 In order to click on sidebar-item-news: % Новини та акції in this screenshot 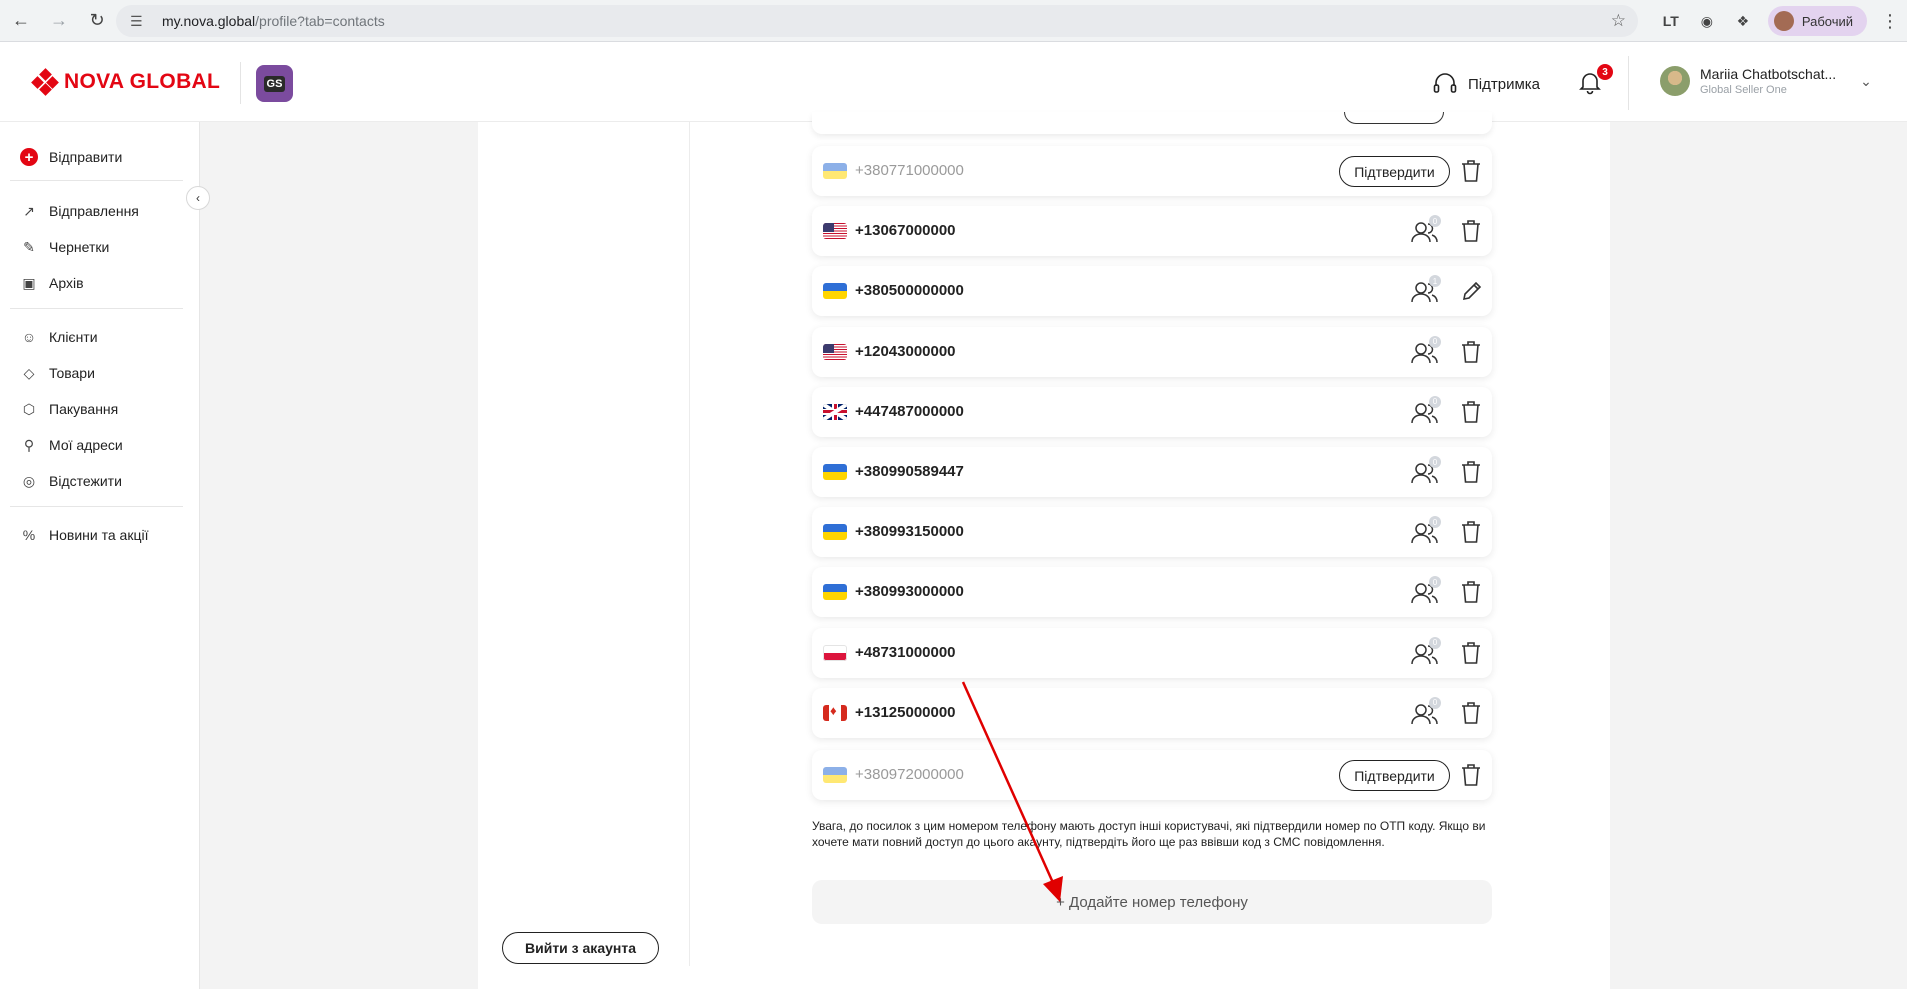, I will do `click(84, 535)`.